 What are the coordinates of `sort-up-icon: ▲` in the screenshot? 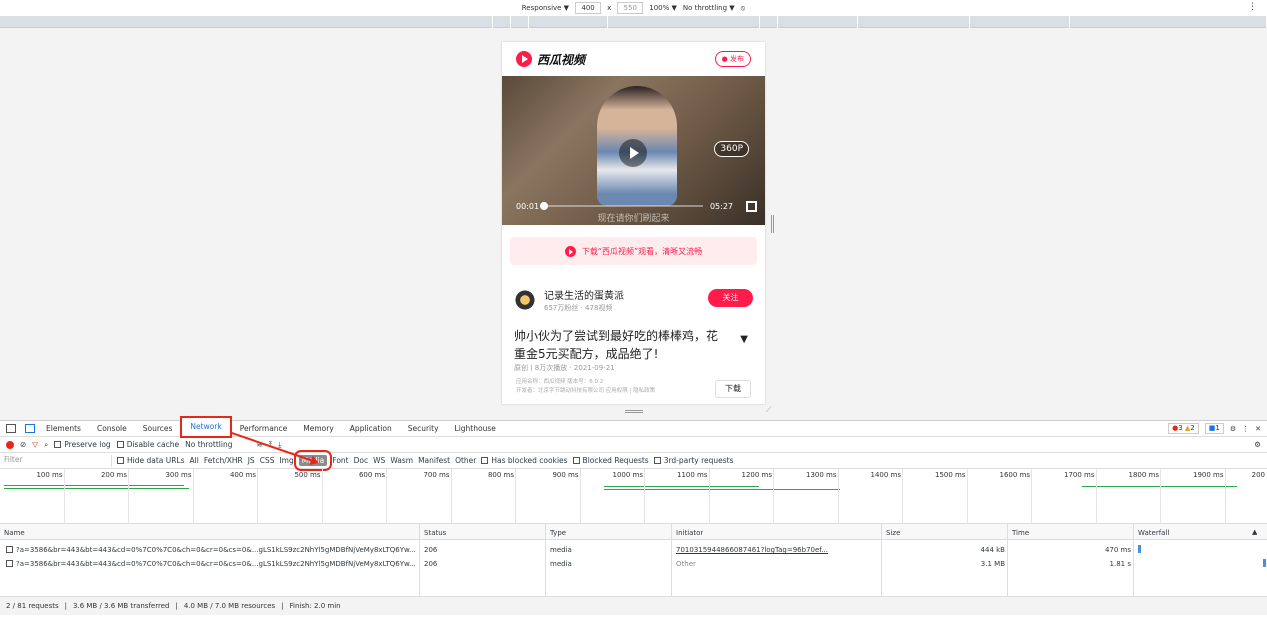 It's located at (1254, 532).